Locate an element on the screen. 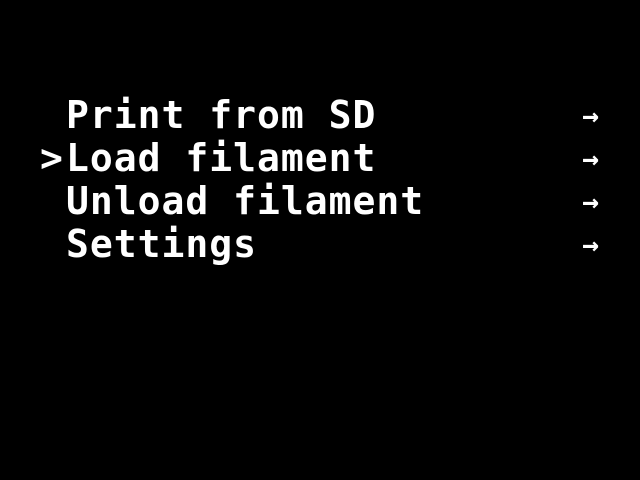 This screenshot has height=480, width=640. selection-cursor-icon: > is located at coordinates (52, 158).